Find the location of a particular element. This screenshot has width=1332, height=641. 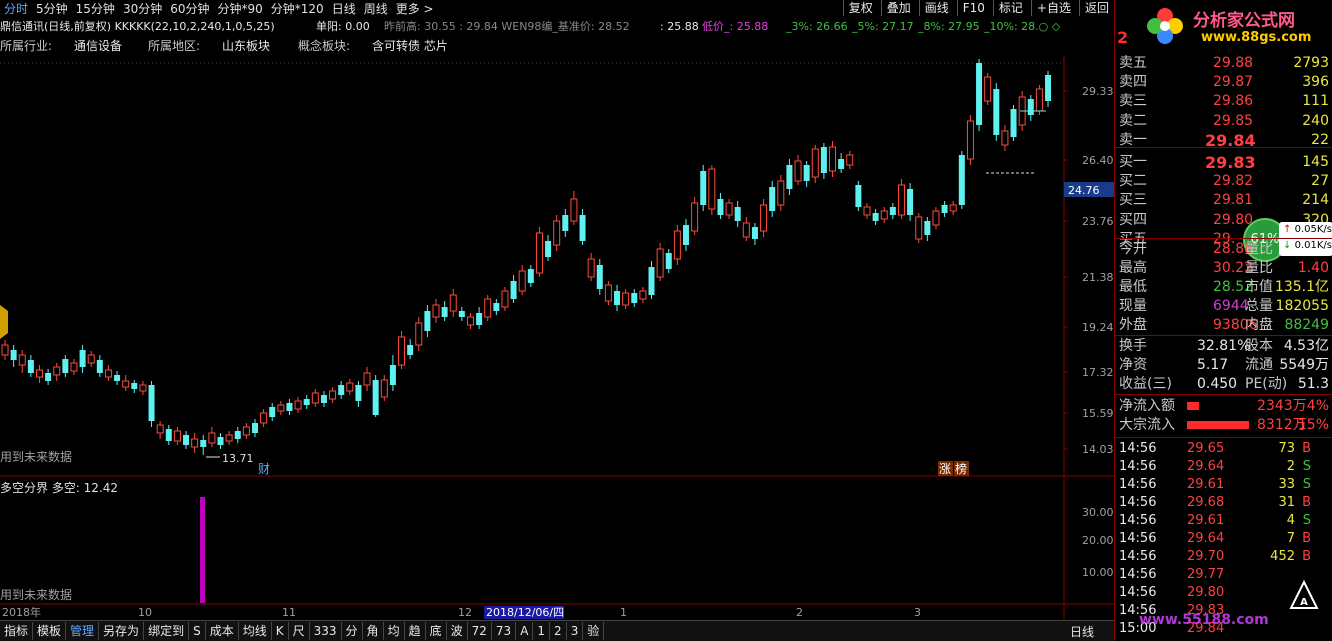

period-tab: 60分钟 is located at coordinates (189, 9).